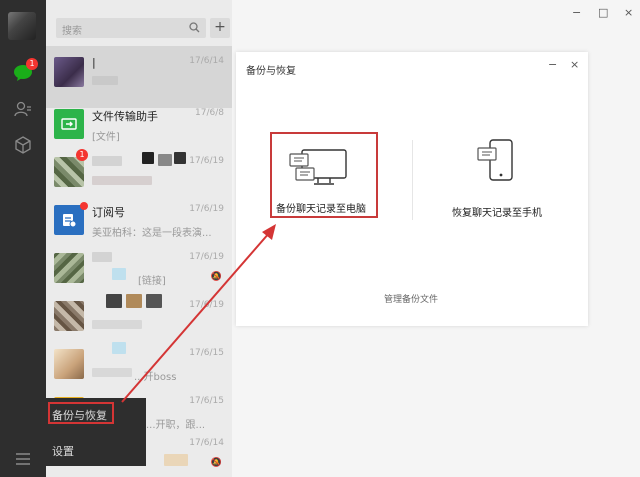  What do you see at coordinates (22, 26) in the screenshot?
I see `user-avatar` at bounding box center [22, 26].